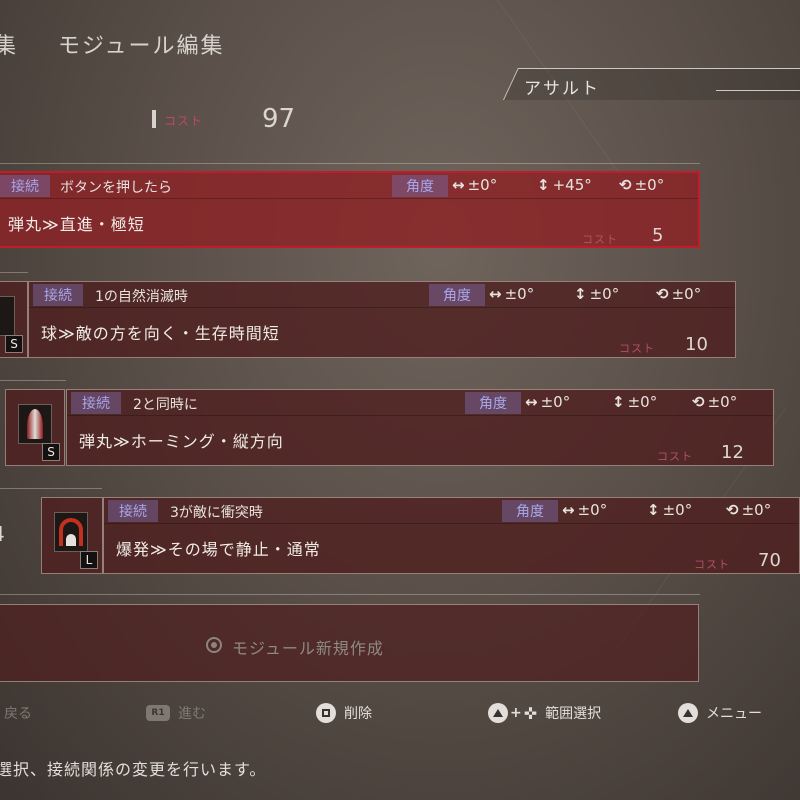 The height and width of the screenshot is (800, 800). Describe the element at coordinates (71, 532) in the screenshot. I see `explosion-icon` at that location.